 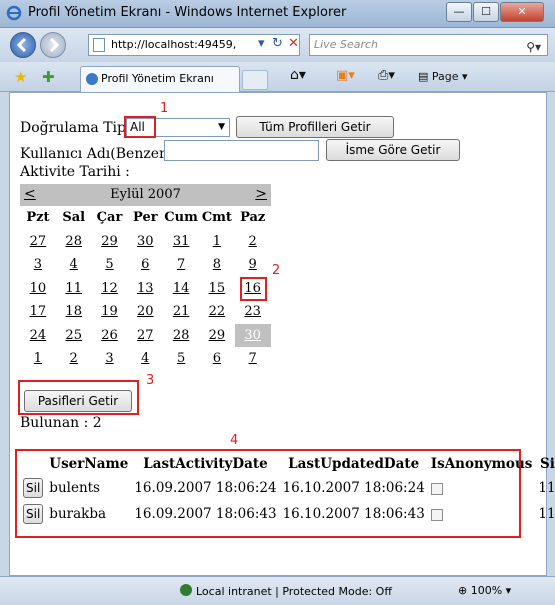 What do you see at coordinates (194, 45) in the screenshot?
I see `address-input: http://localhost:49459,` at bounding box center [194, 45].